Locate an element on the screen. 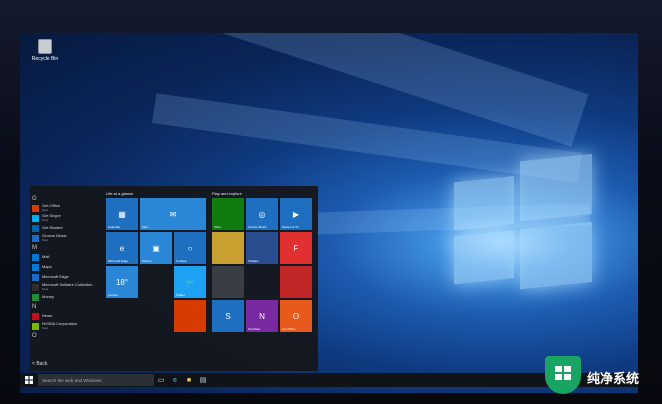 The image size is (662, 404). app-list-item: Get Skype New is located at coordinates (65, 218).